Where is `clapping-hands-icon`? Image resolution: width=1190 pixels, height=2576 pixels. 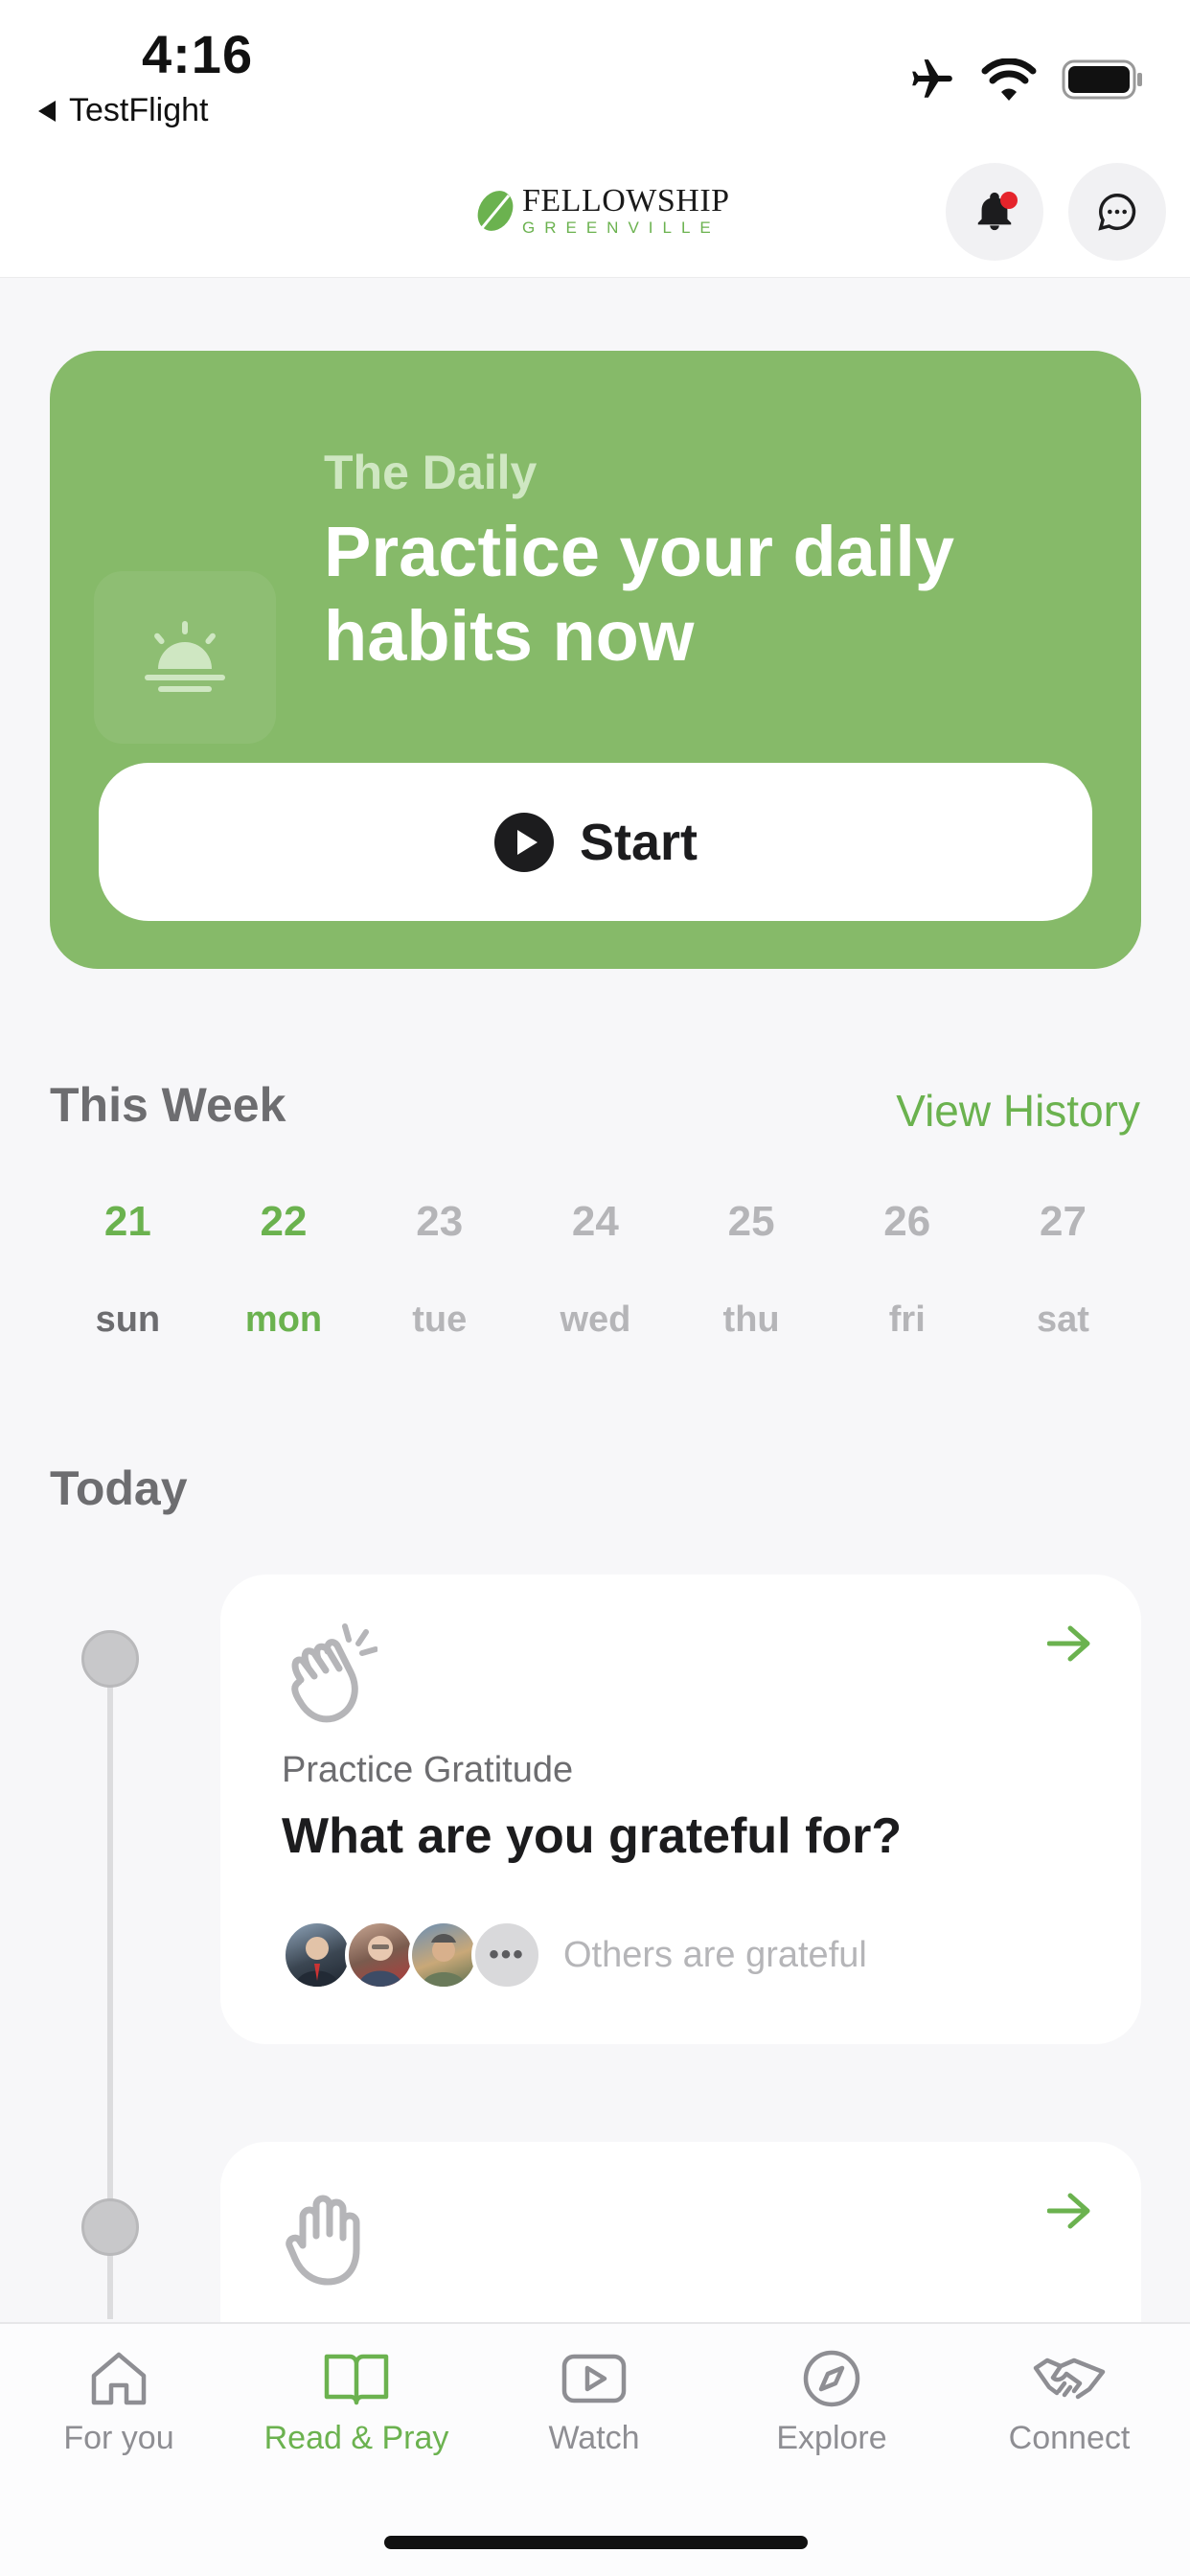
clapping-hands-icon is located at coordinates (334, 1673).